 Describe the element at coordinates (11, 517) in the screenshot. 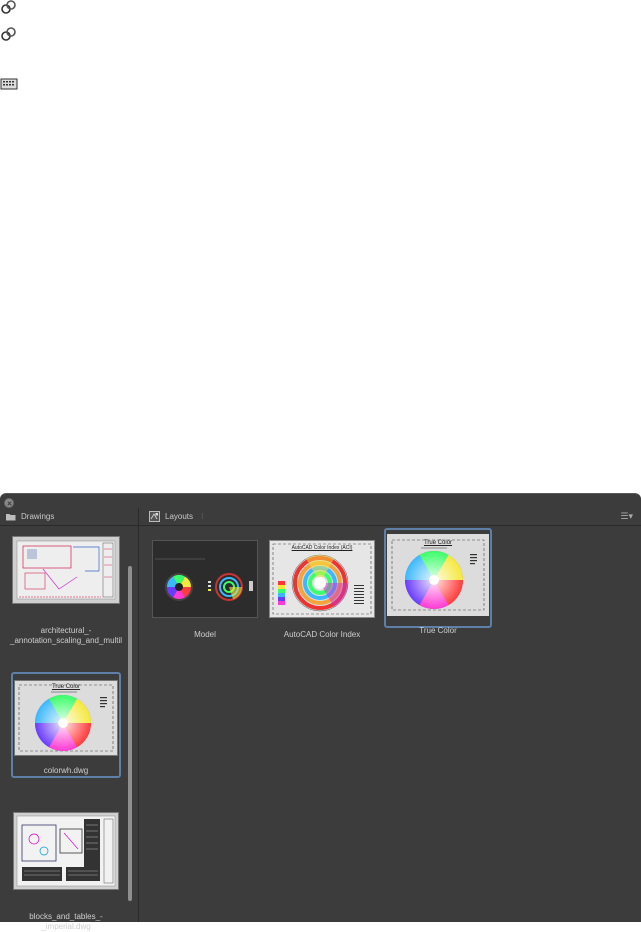

I see `folder-icon` at that location.